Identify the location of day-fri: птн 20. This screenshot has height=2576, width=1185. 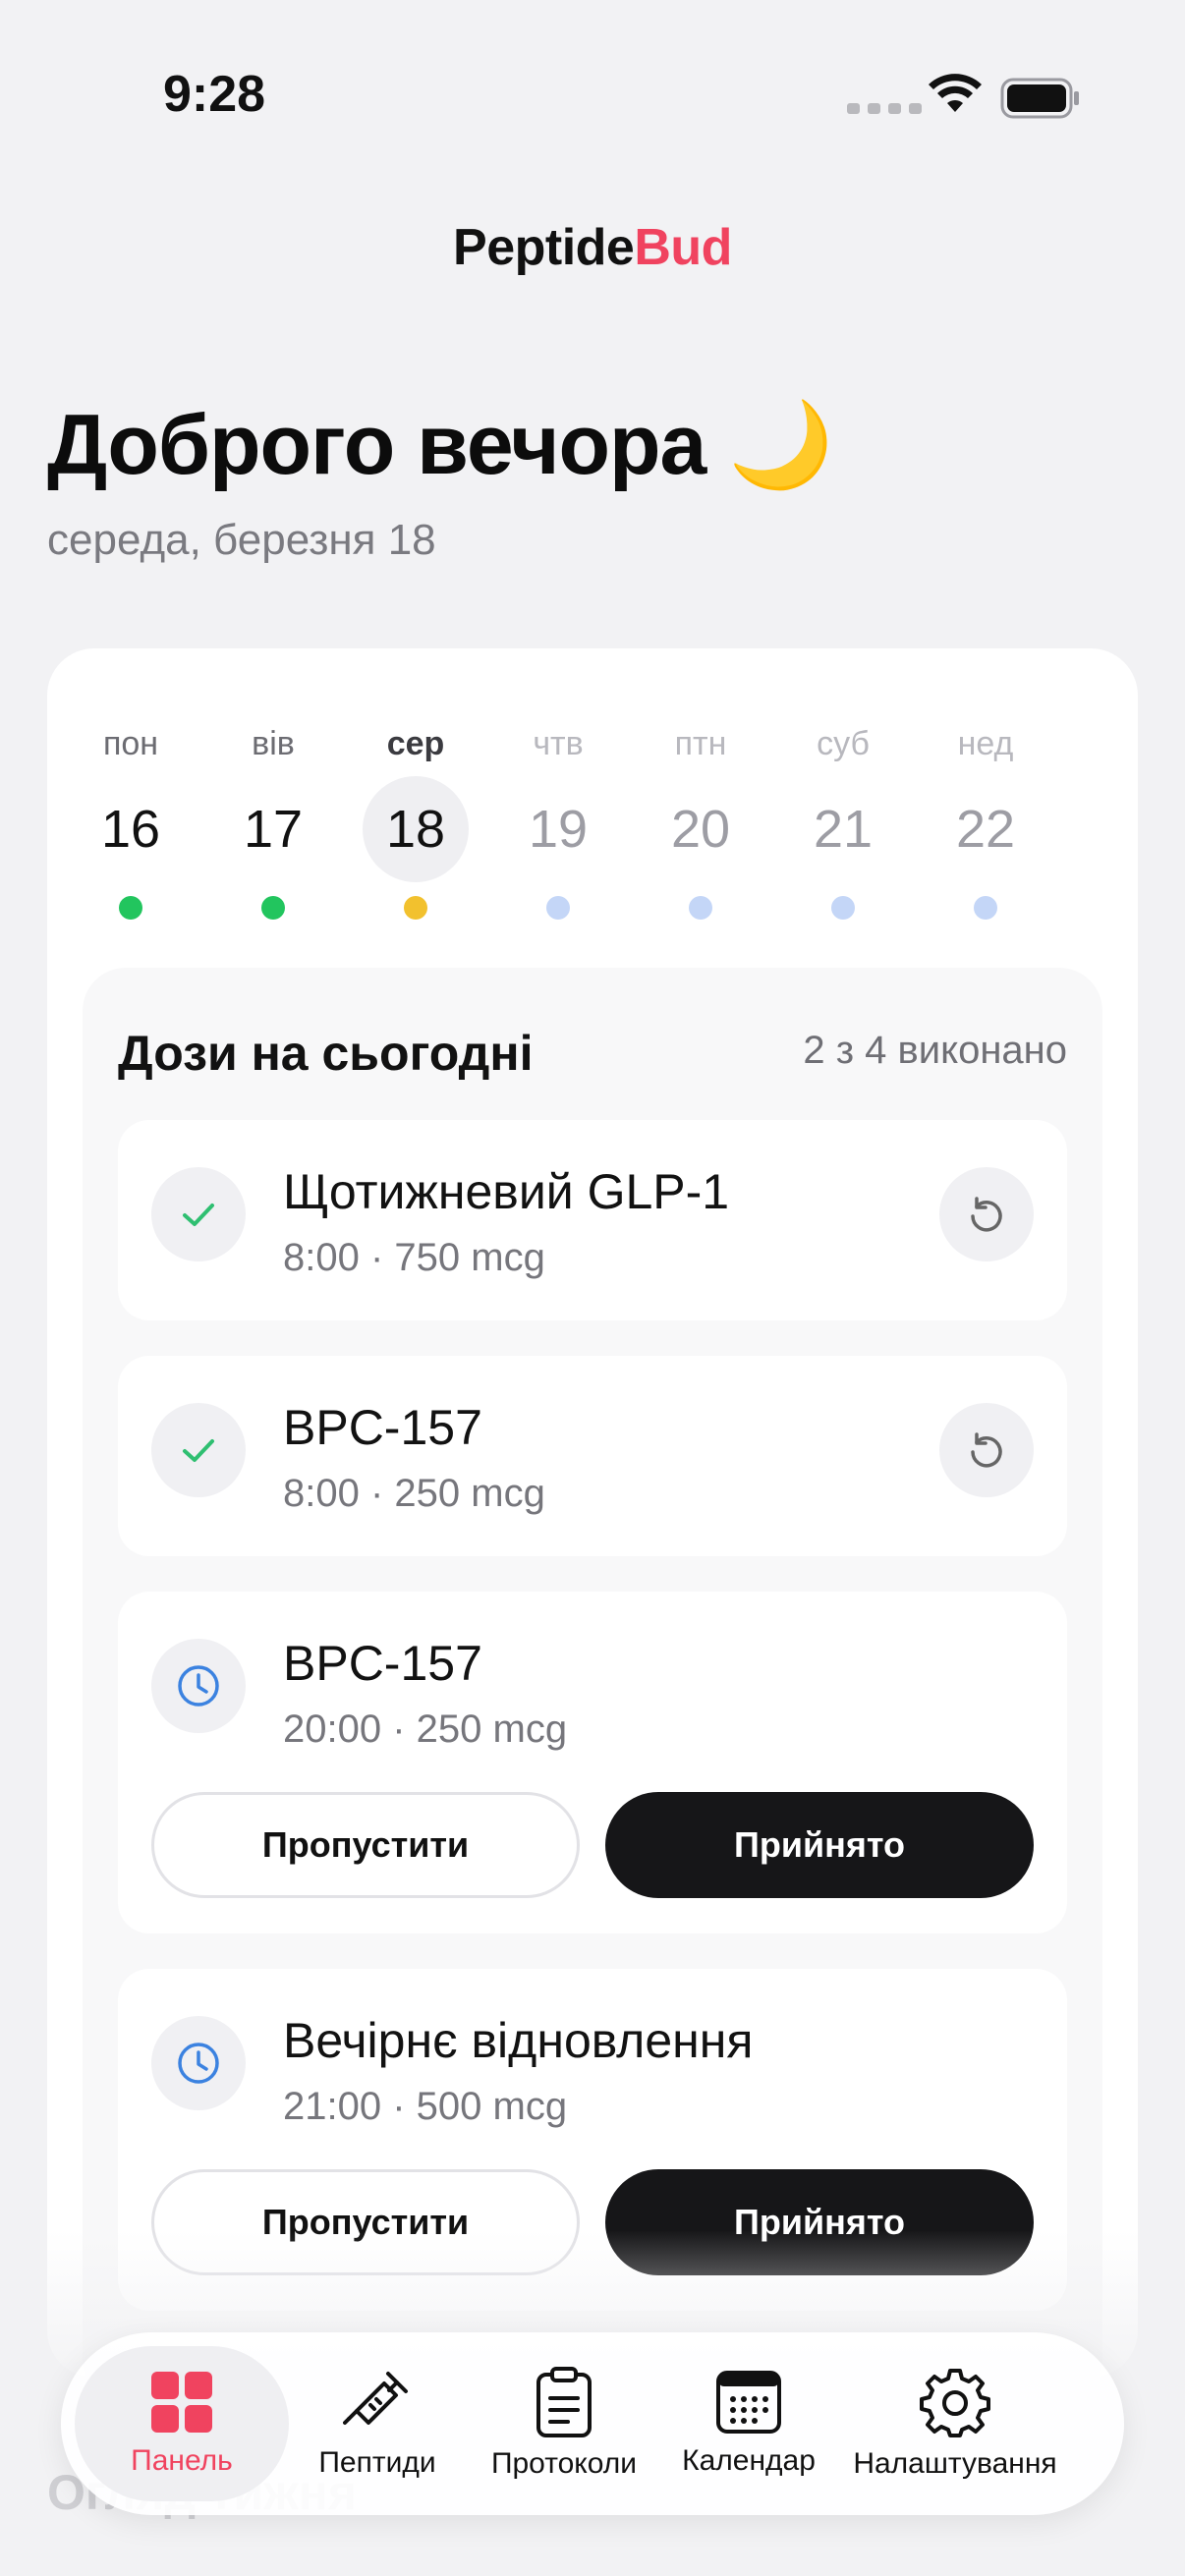
(701, 795).